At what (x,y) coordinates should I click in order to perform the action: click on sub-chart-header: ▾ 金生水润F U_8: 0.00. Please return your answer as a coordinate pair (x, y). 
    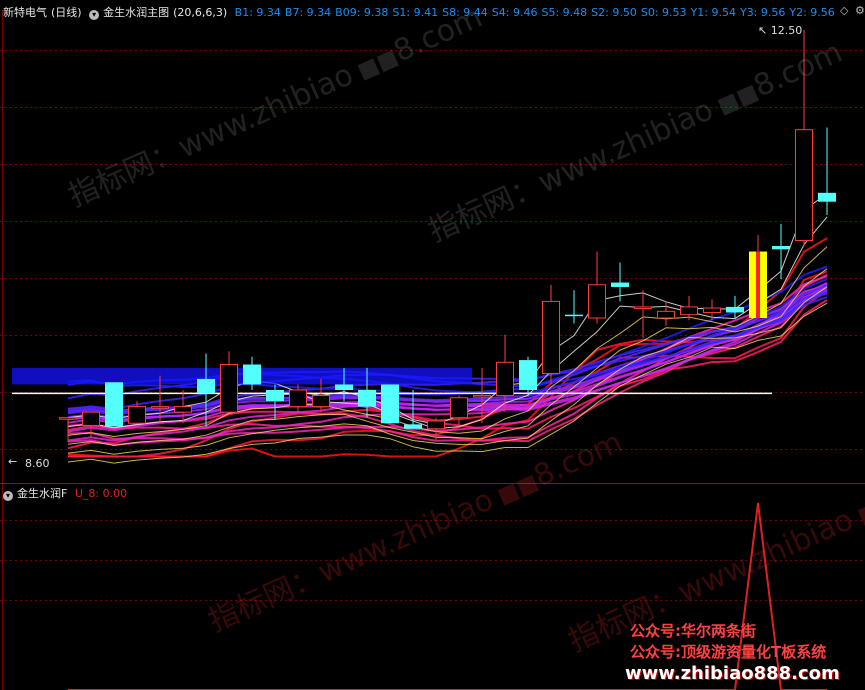
    Looking at the image, I should click on (67, 493).